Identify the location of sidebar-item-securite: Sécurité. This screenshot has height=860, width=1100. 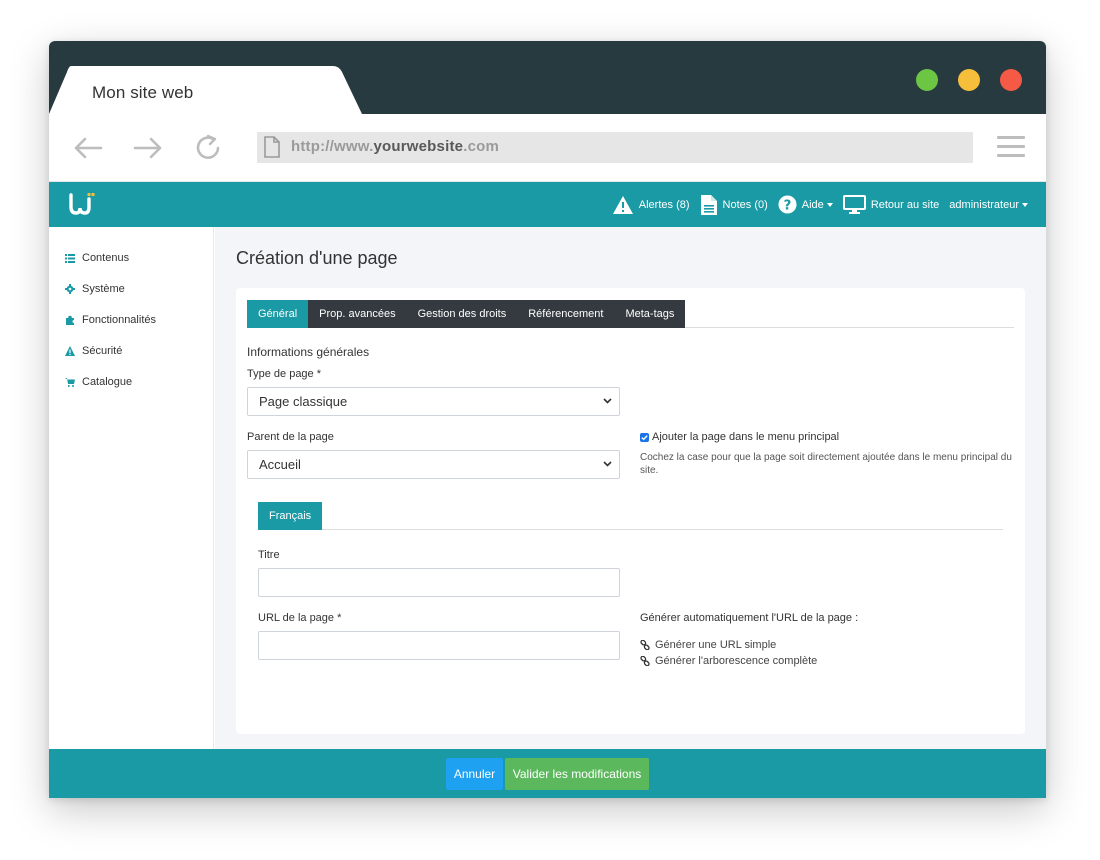
(93, 351).